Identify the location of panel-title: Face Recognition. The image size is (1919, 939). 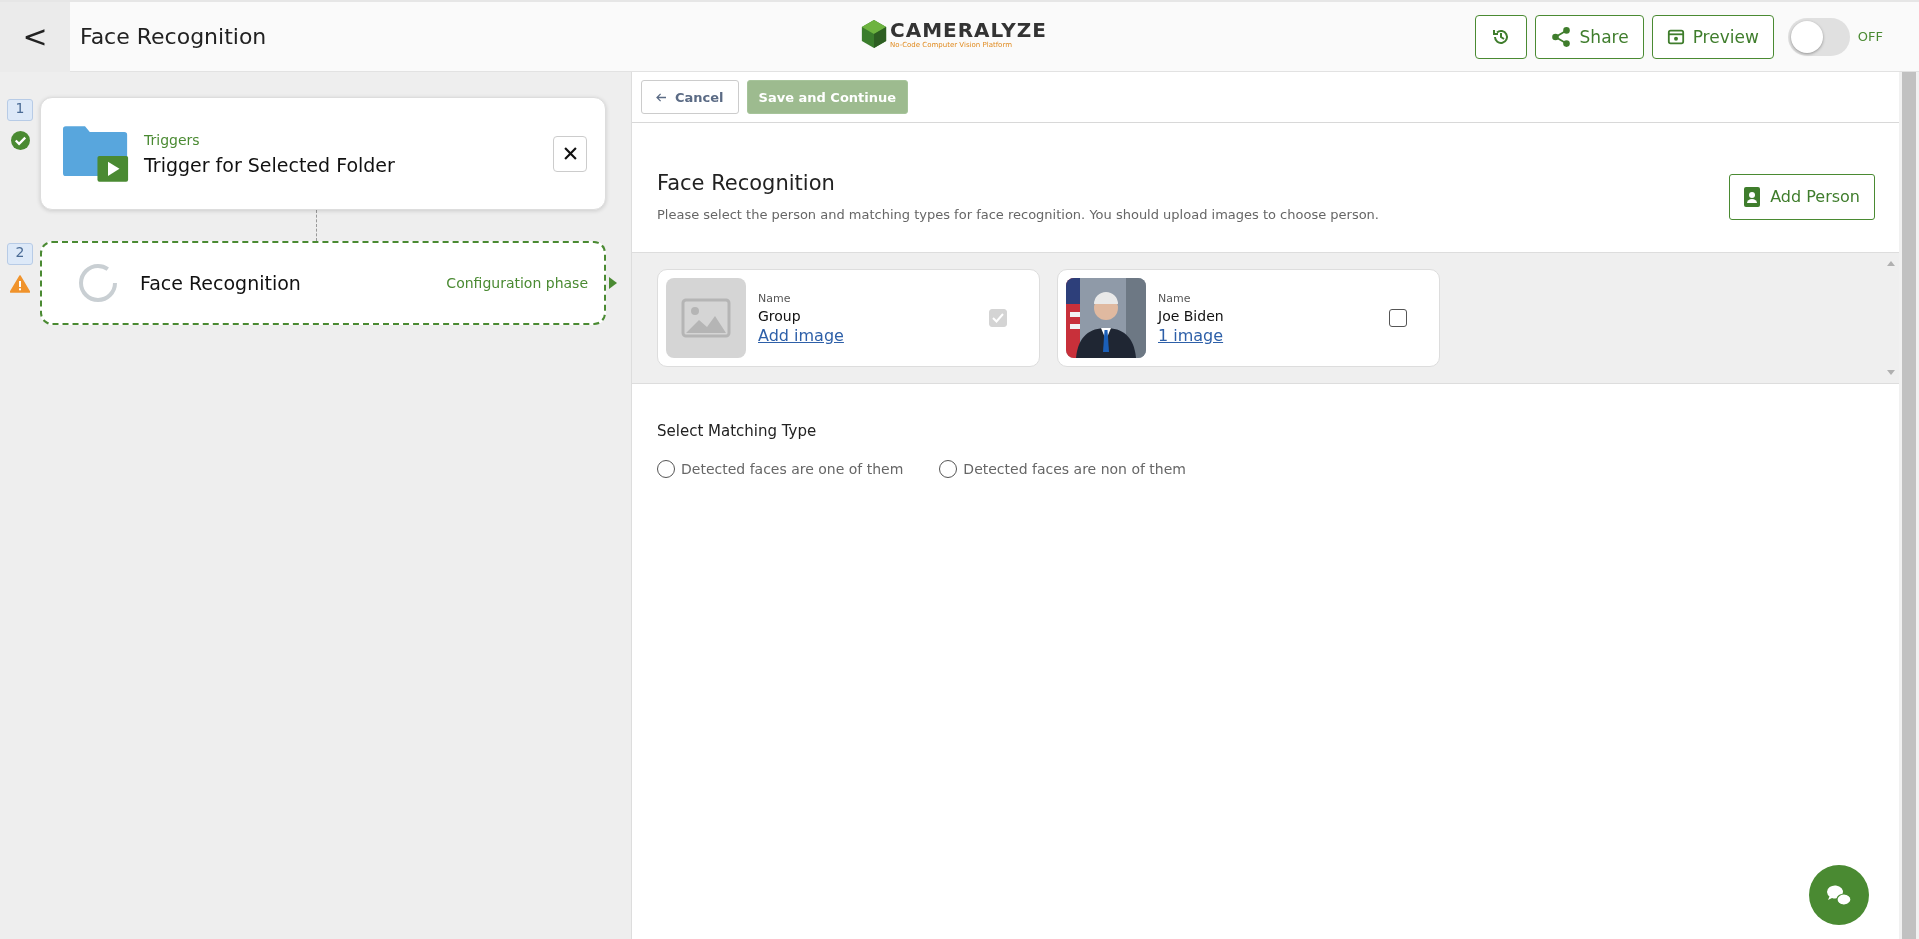
(746, 183).